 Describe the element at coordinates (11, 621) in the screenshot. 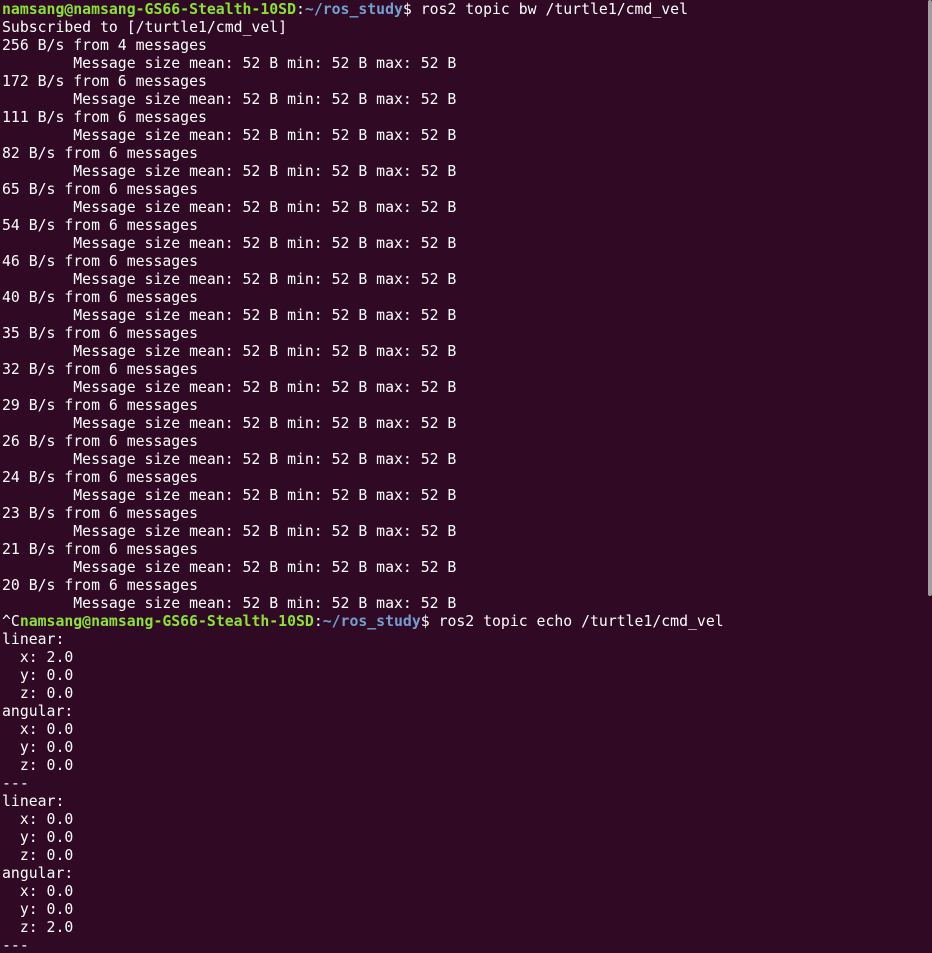

I see `interrupt-text: ^C` at that location.